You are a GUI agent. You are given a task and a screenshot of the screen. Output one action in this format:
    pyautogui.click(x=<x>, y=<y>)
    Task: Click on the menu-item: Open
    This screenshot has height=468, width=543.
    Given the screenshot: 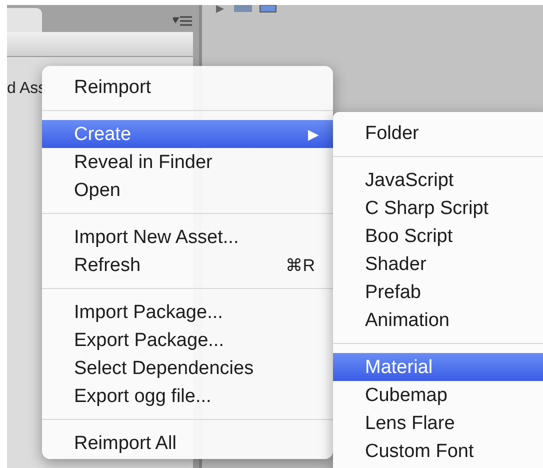 What is the action you would take?
    pyautogui.click(x=187, y=190)
    